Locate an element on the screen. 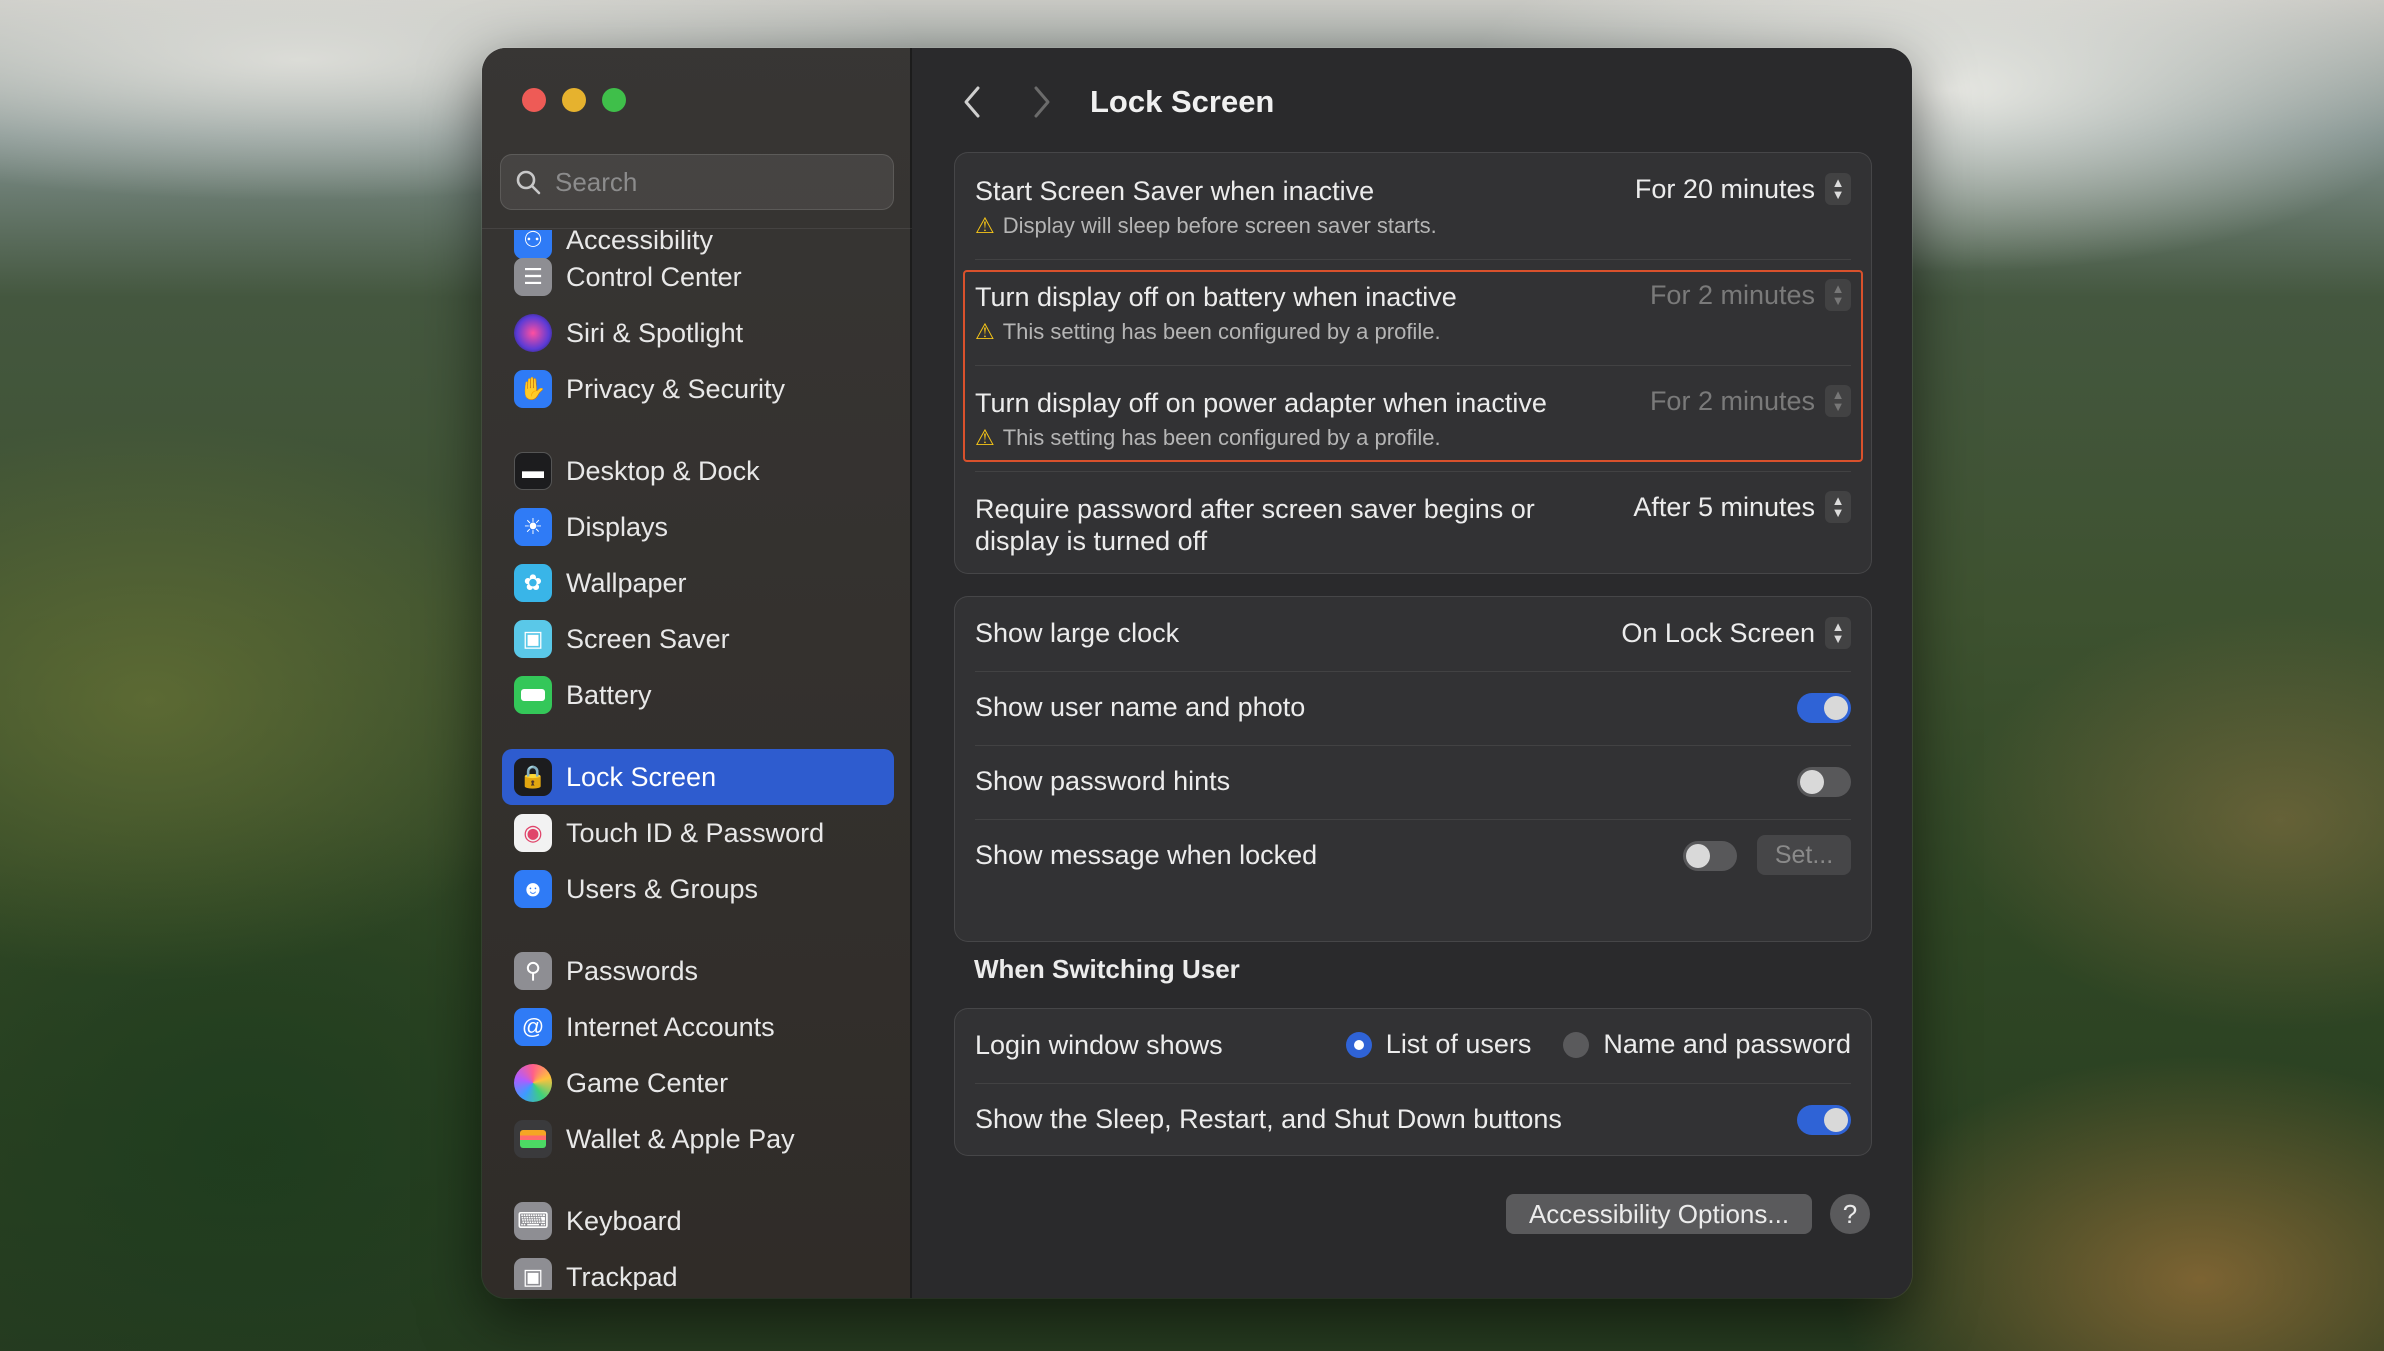 The image size is (2384, 1351). close-button is located at coordinates (534, 100).